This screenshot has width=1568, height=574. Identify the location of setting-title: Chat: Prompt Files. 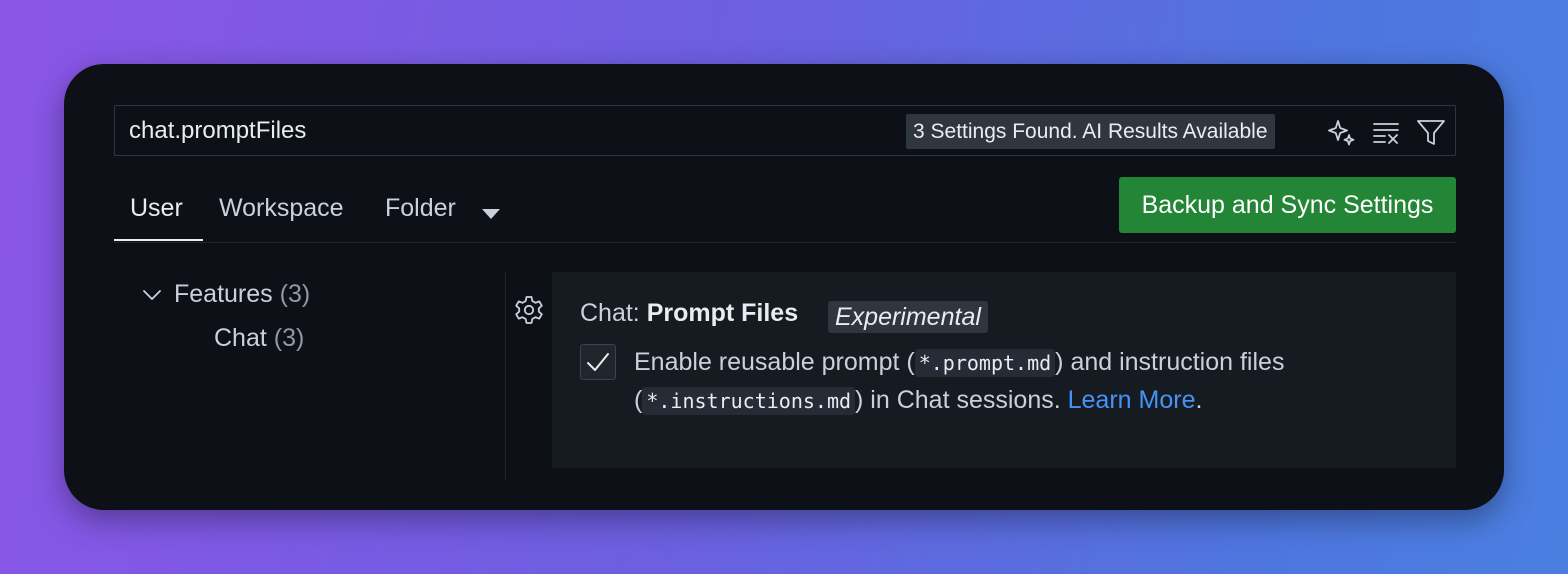
(689, 313).